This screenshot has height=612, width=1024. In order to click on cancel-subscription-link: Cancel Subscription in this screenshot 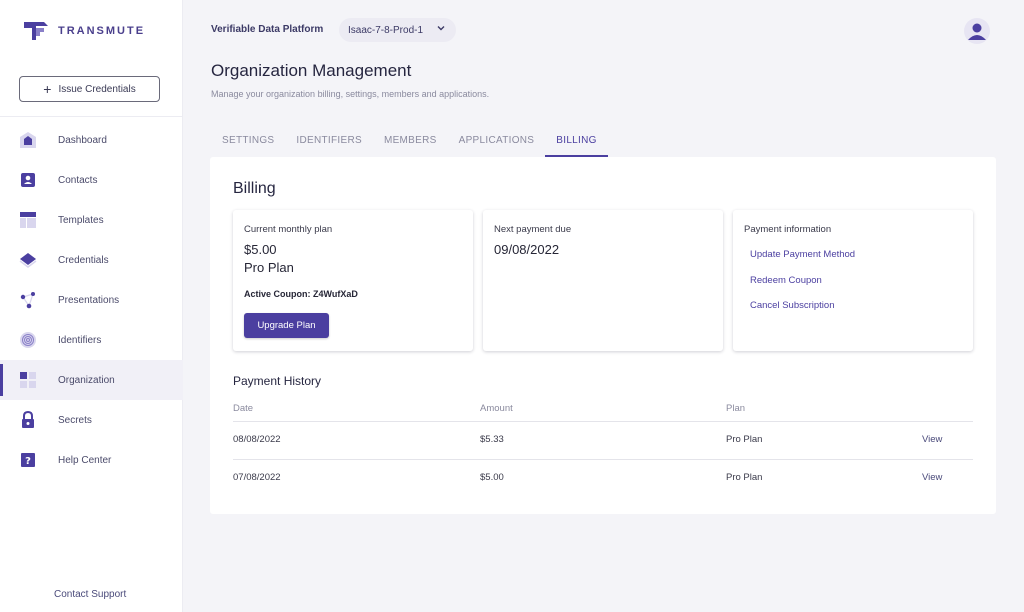, I will do `click(792, 305)`.